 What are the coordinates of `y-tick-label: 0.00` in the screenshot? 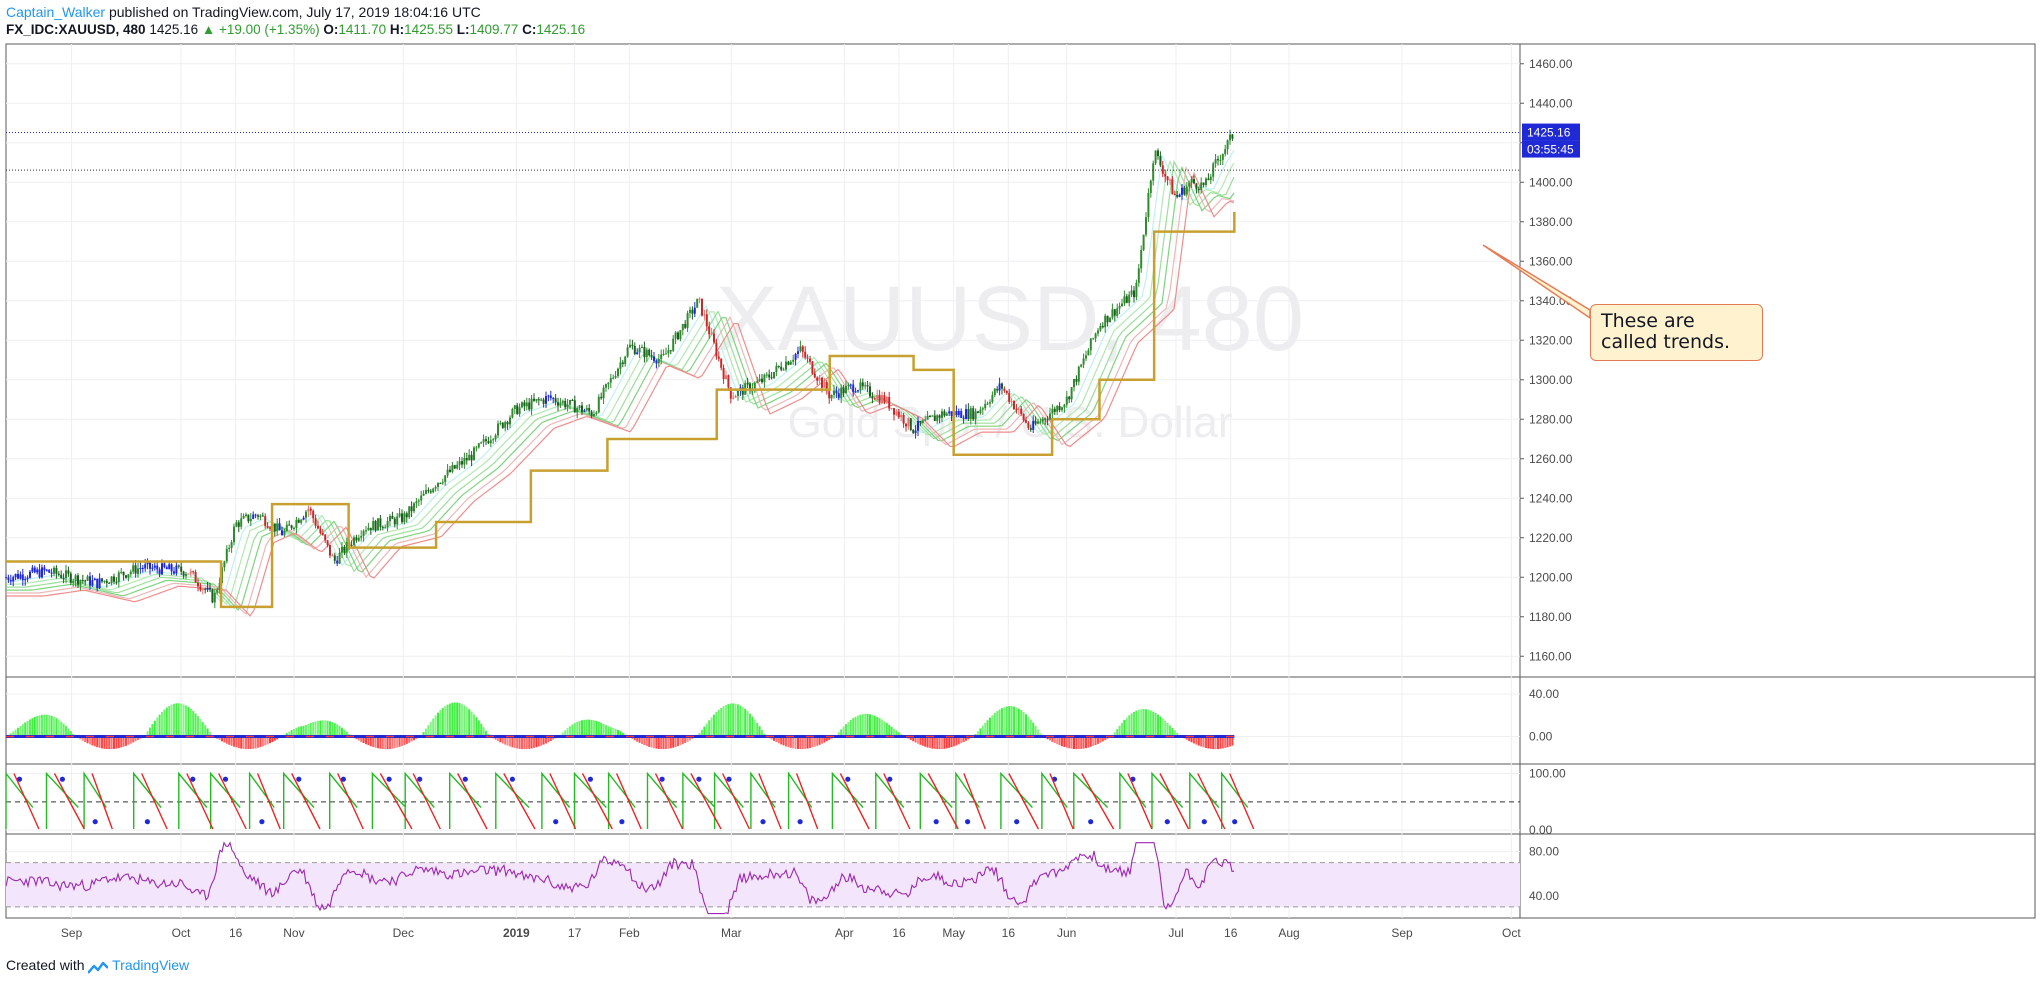 It's located at (1541, 830).